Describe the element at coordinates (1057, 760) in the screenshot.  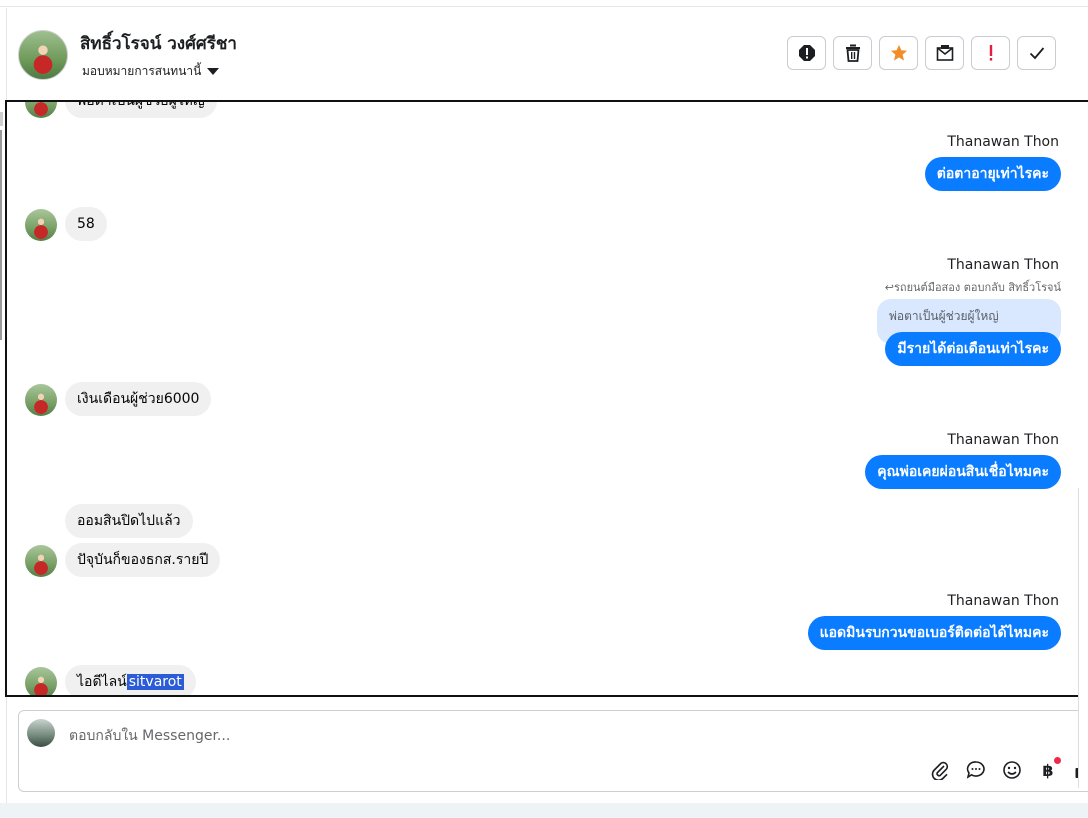
I see `notification-dot` at that location.